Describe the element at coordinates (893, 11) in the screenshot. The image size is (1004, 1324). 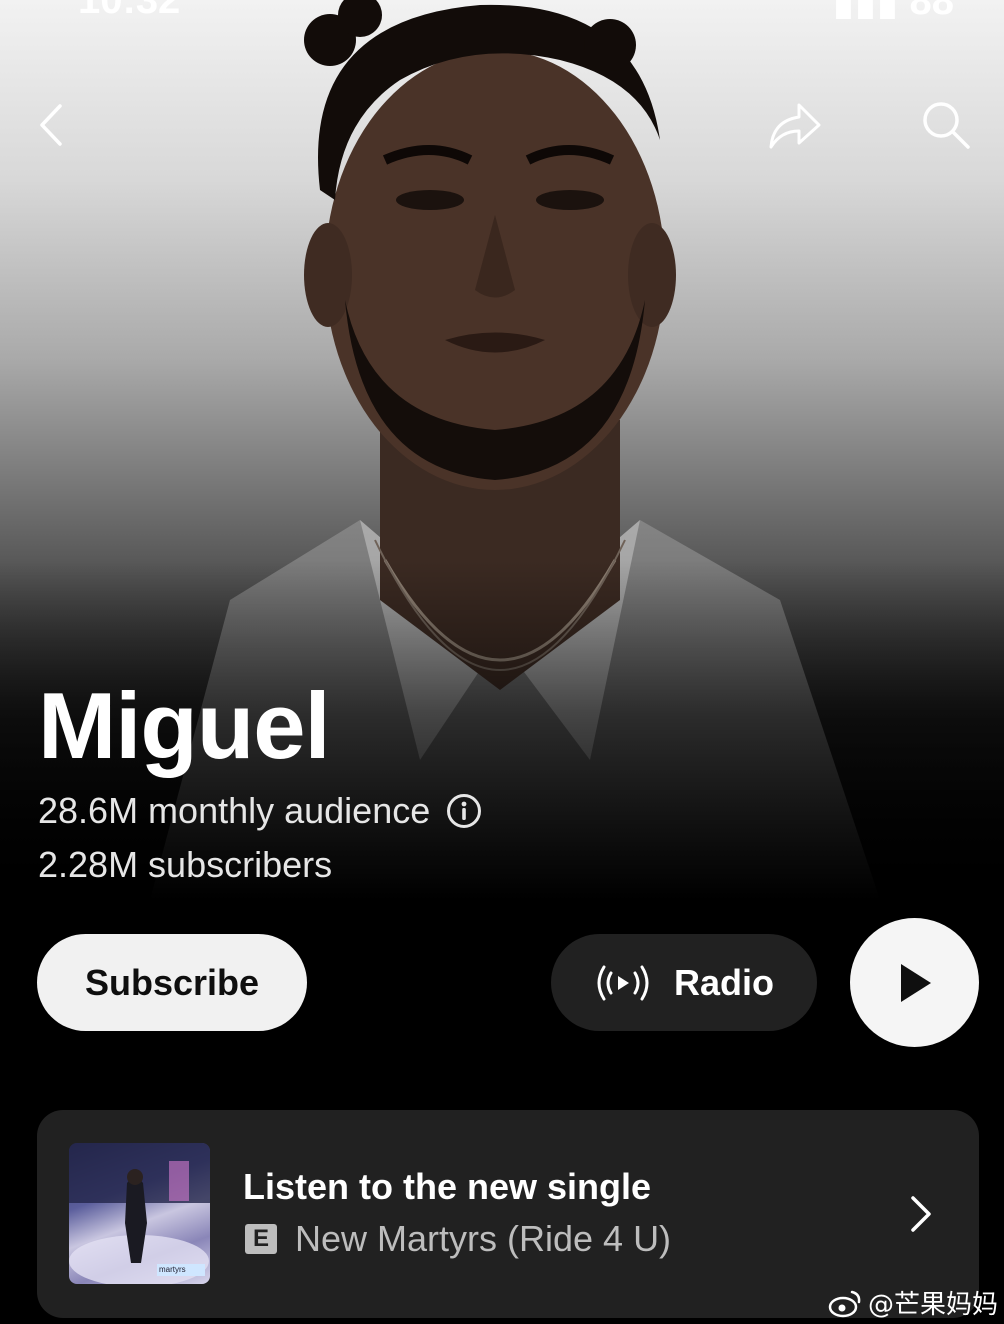
I see `status-indicators: ▮▮▮ 88` at that location.